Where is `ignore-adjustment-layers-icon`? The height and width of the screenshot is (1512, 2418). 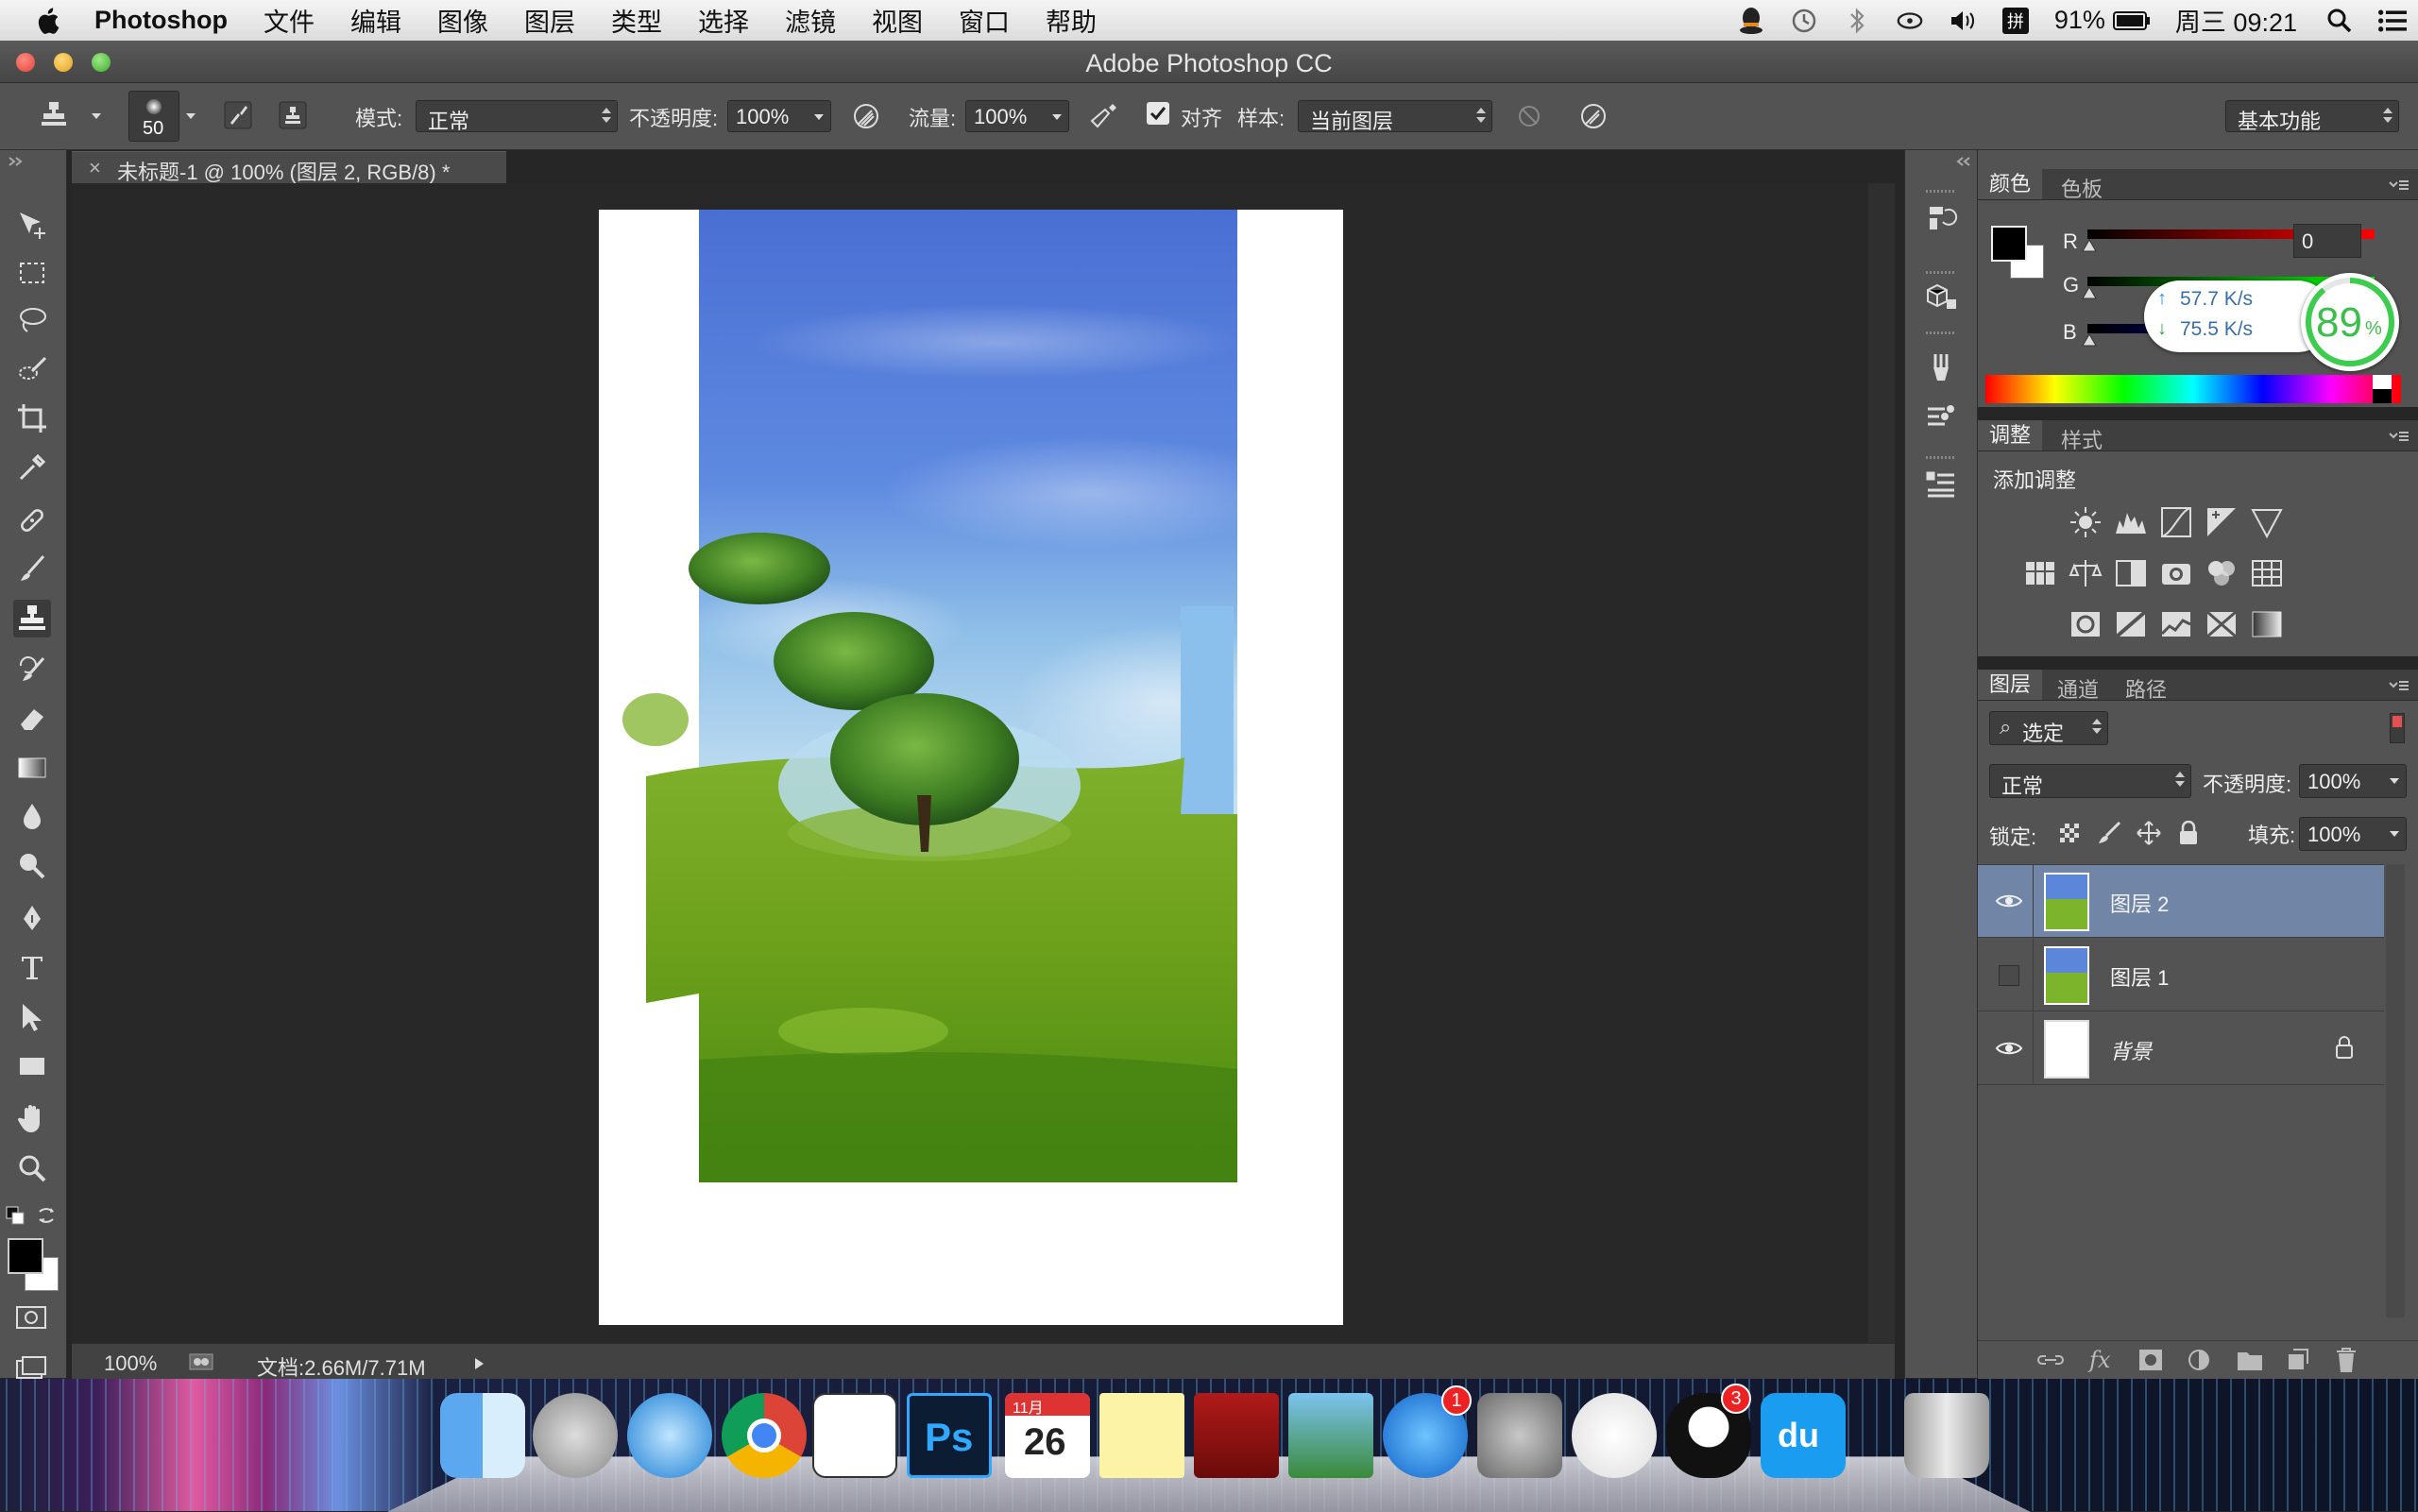
ignore-adjustment-layers-icon is located at coordinates (1529, 116).